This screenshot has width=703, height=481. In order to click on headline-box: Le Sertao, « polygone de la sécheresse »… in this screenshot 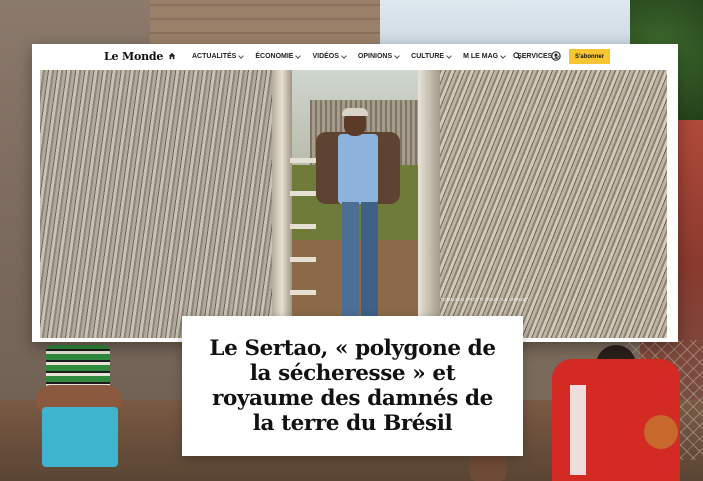, I will do `click(352, 386)`.